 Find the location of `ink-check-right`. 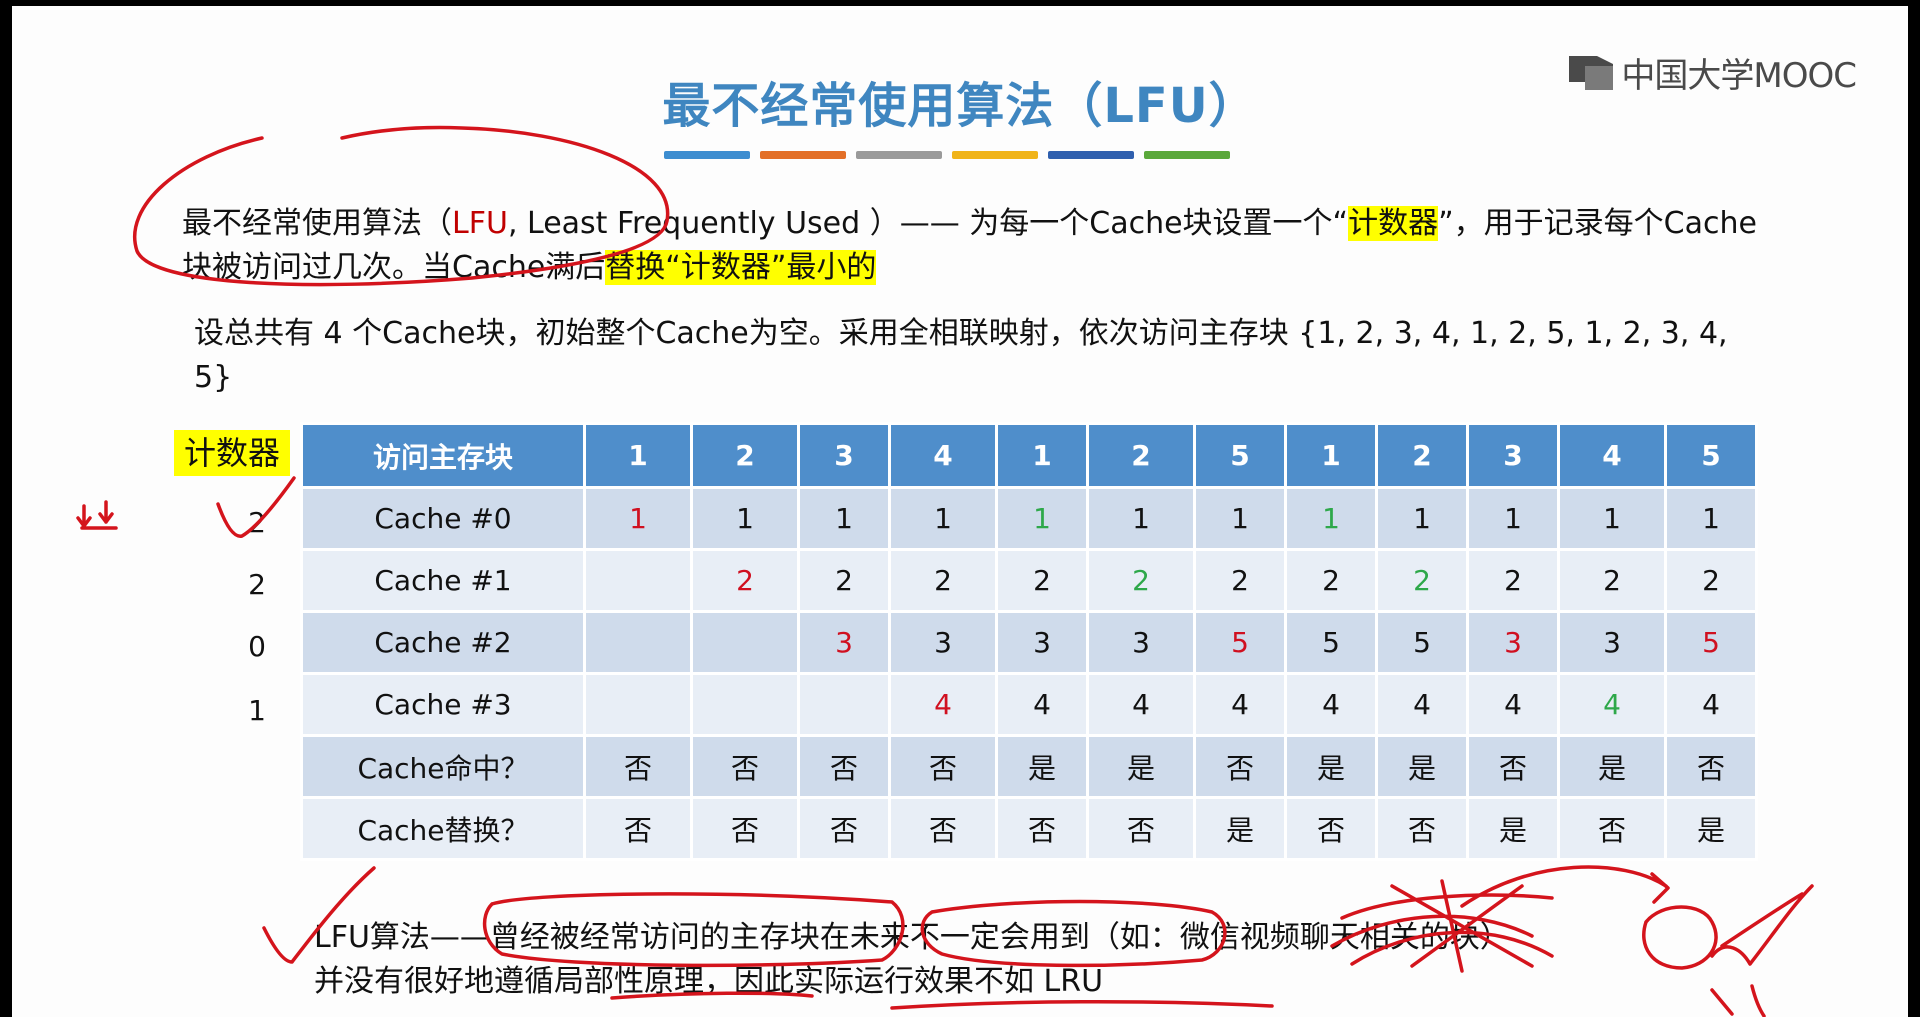

ink-check-right is located at coordinates (1762, 925).